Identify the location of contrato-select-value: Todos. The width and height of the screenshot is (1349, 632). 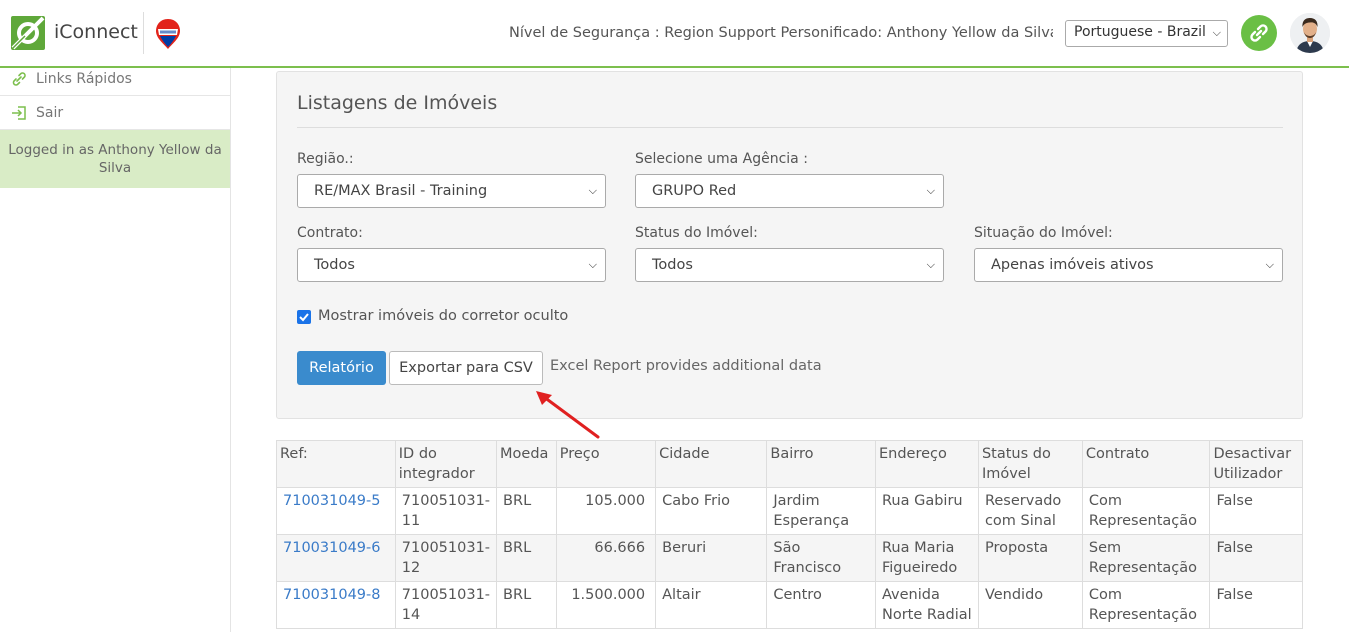
(334, 265).